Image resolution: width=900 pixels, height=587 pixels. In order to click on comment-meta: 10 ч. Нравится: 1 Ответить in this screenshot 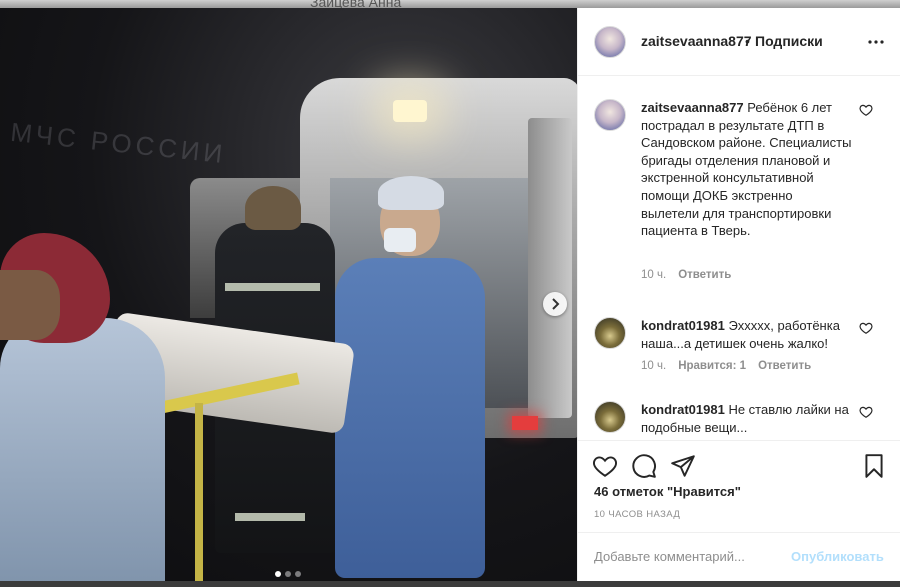, I will do `click(726, 366)`.